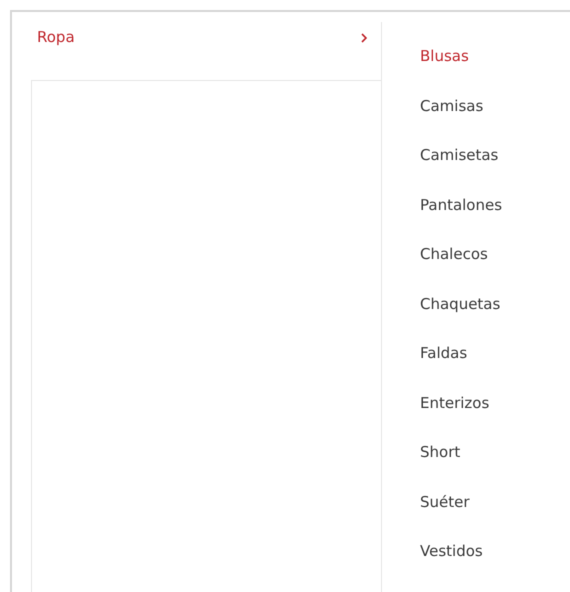 This screenshot has width=570, height=592. Describe the element at coordinates (440, 452) in the screenshot. I see `subcategory-link: Short` at that location.